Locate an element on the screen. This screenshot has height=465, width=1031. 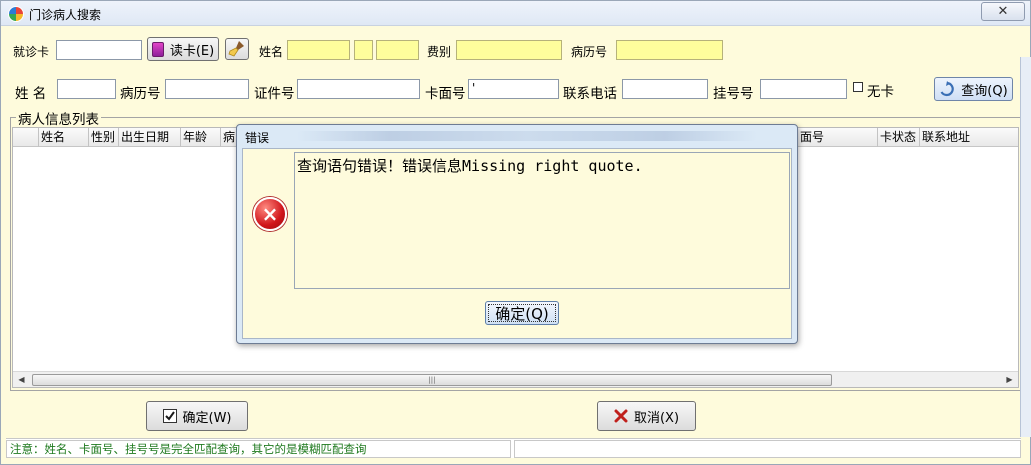
cancel-button-label: 取消(X) is located at coordinates (656, 418).